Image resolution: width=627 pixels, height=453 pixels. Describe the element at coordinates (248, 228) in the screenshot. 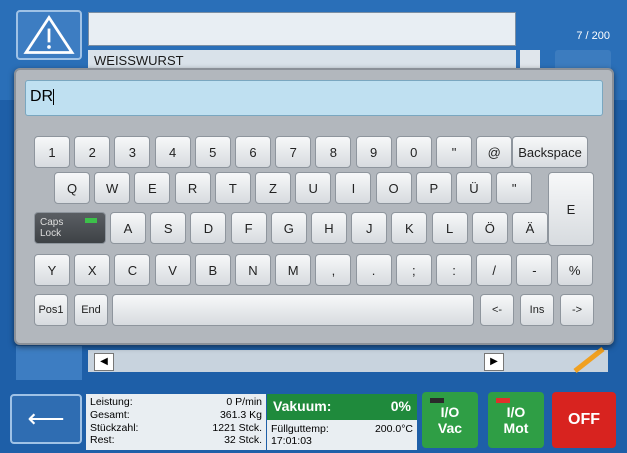

I see `key-row3-3: F` at that location.